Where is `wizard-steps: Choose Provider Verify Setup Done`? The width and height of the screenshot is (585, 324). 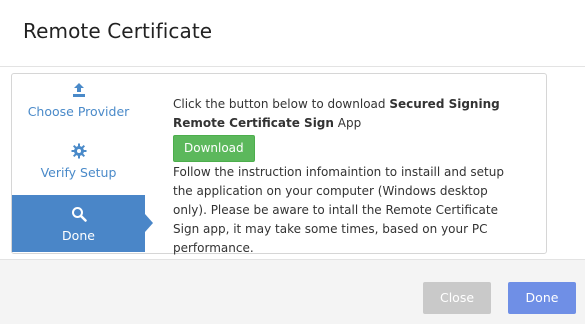 wizard-steps: Choose Provider Verify Setup Done is located at coordinates (82, 163).